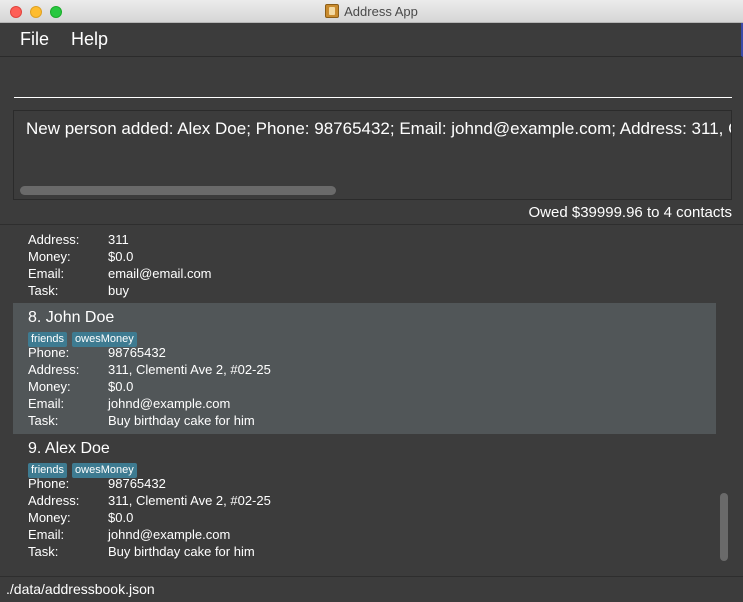 This screenshot has width=743, height=602. I want to click on command-input, so click(373, 80).